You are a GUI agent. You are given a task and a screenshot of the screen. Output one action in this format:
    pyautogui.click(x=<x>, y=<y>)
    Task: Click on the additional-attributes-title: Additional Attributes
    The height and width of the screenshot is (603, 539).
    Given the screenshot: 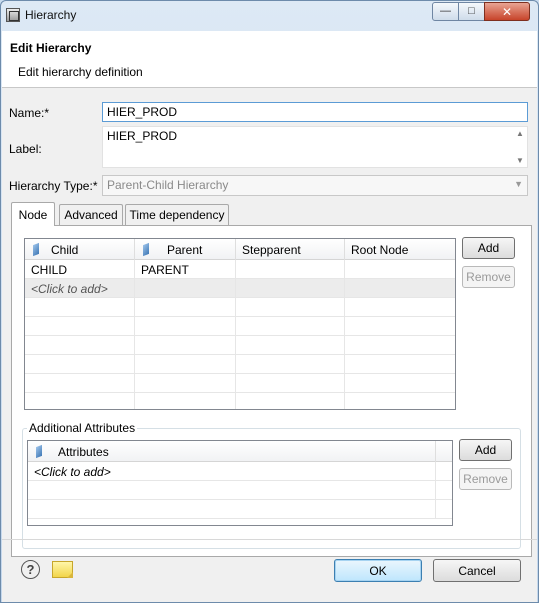 What is the action you would take?
    pyautogui.click(x=82, y=428)
    